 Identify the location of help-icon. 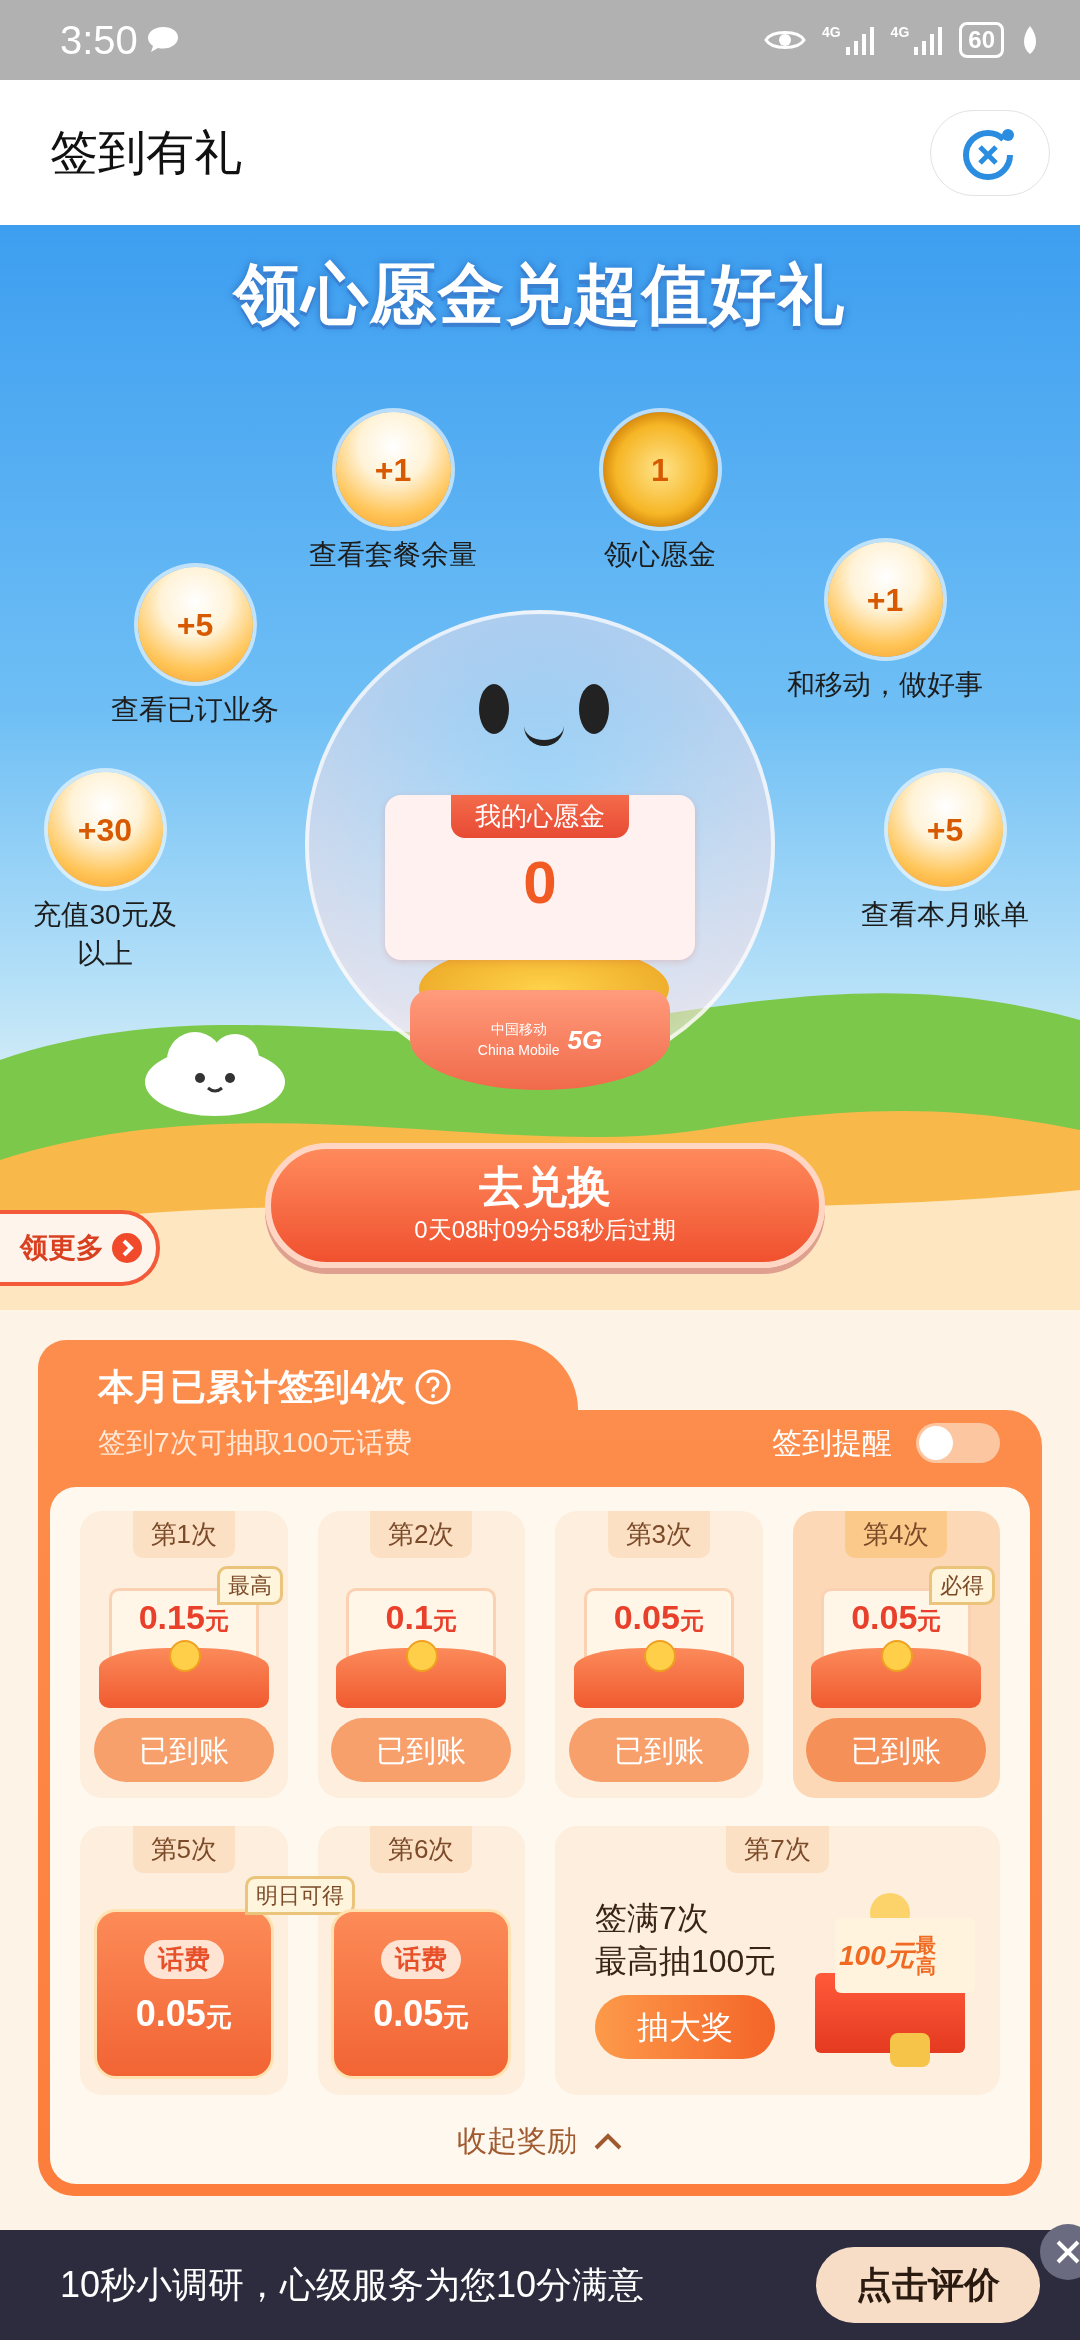
(433, 1387).